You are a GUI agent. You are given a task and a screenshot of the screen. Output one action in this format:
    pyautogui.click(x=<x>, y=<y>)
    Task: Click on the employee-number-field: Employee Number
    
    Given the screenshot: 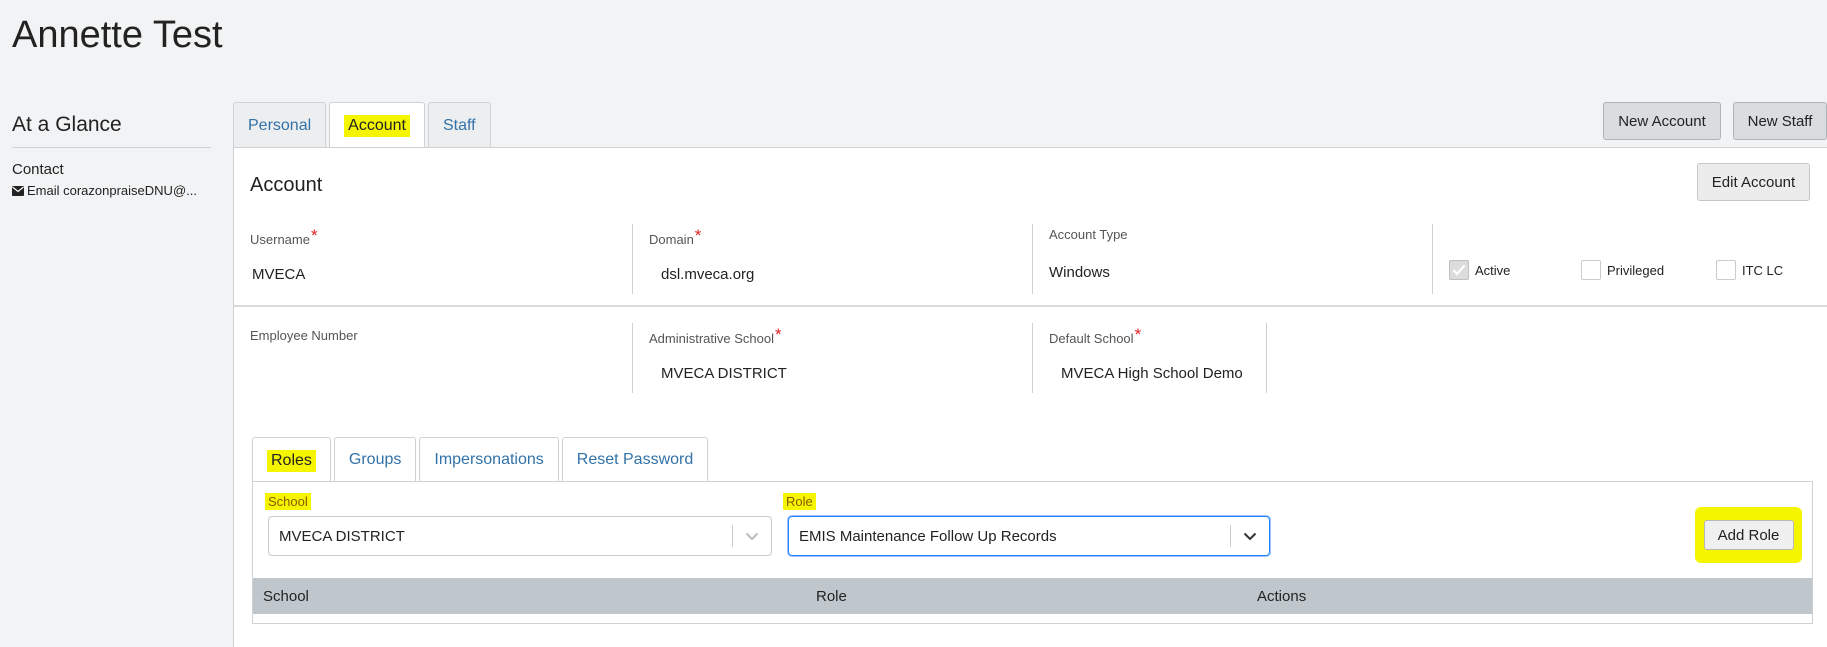 What is the action you would take?
    pyautogui.click(x=433, y=358)
    